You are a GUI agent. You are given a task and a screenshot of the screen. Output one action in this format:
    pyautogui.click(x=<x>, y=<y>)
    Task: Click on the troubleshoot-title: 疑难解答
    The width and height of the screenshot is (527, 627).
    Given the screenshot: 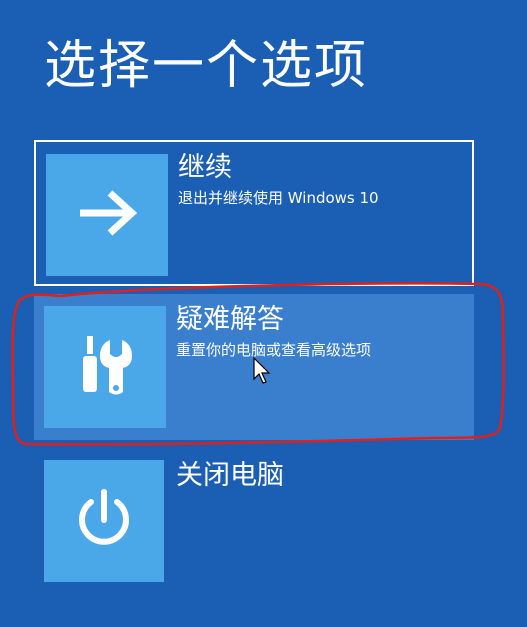 What is the action you would take?
    pyautogui.click(x=230, y=319)
    